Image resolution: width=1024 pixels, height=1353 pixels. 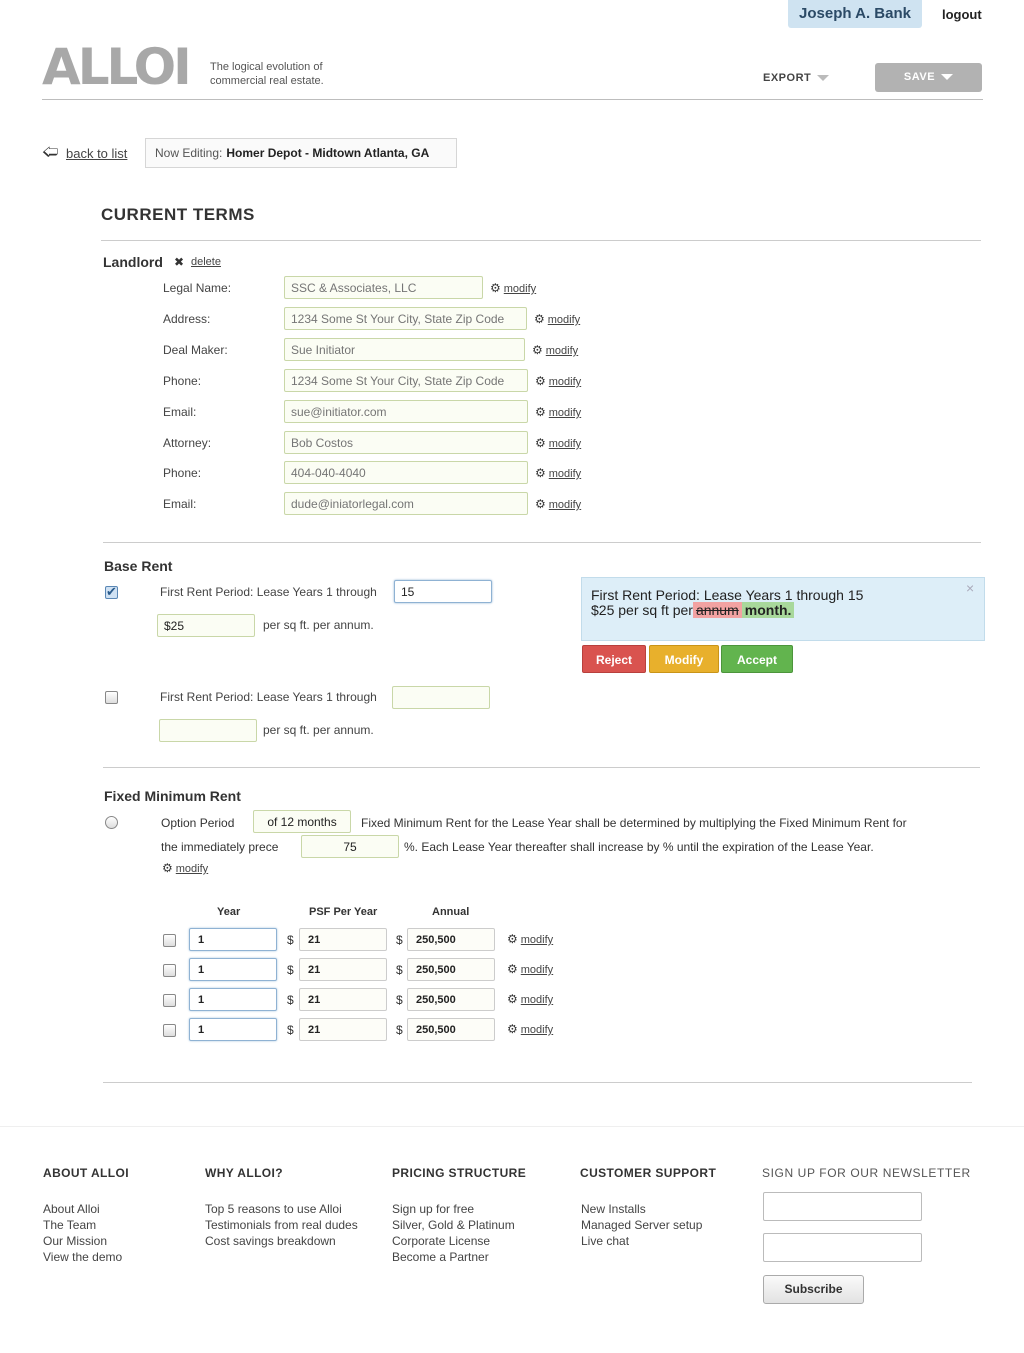 I want to click on fixed-min-rent-radio, so click(x=111, y=822).